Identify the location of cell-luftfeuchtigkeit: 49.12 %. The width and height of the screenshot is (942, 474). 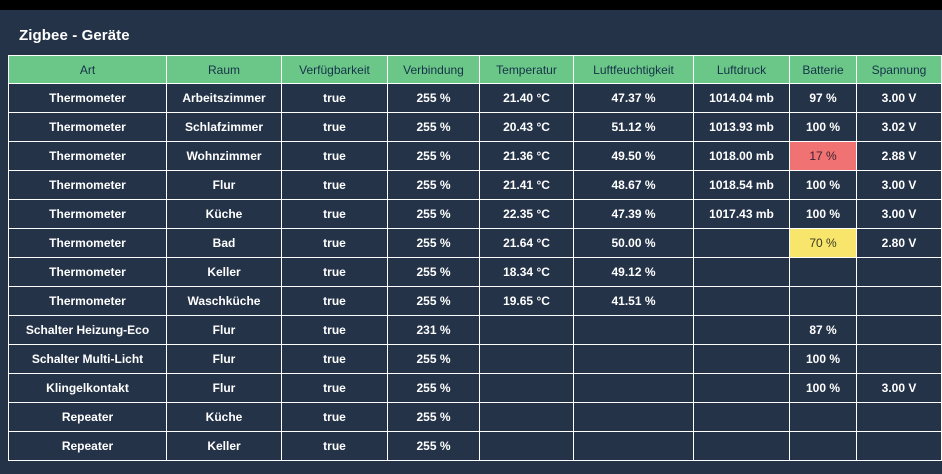
(633, 272).